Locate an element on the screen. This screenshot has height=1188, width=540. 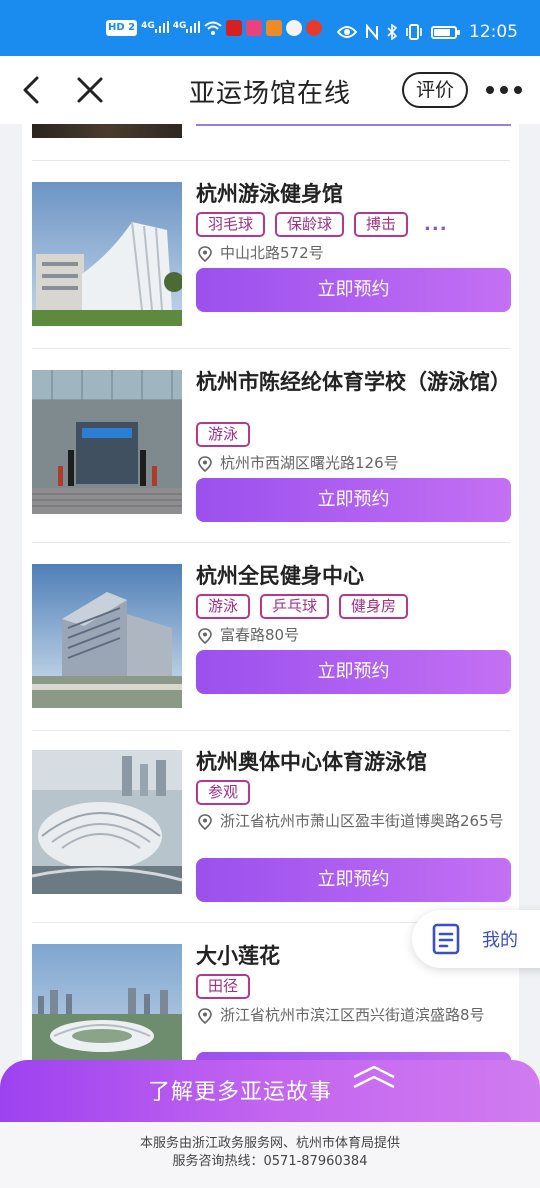
wifi-icon is located at coordinates (213, 28).